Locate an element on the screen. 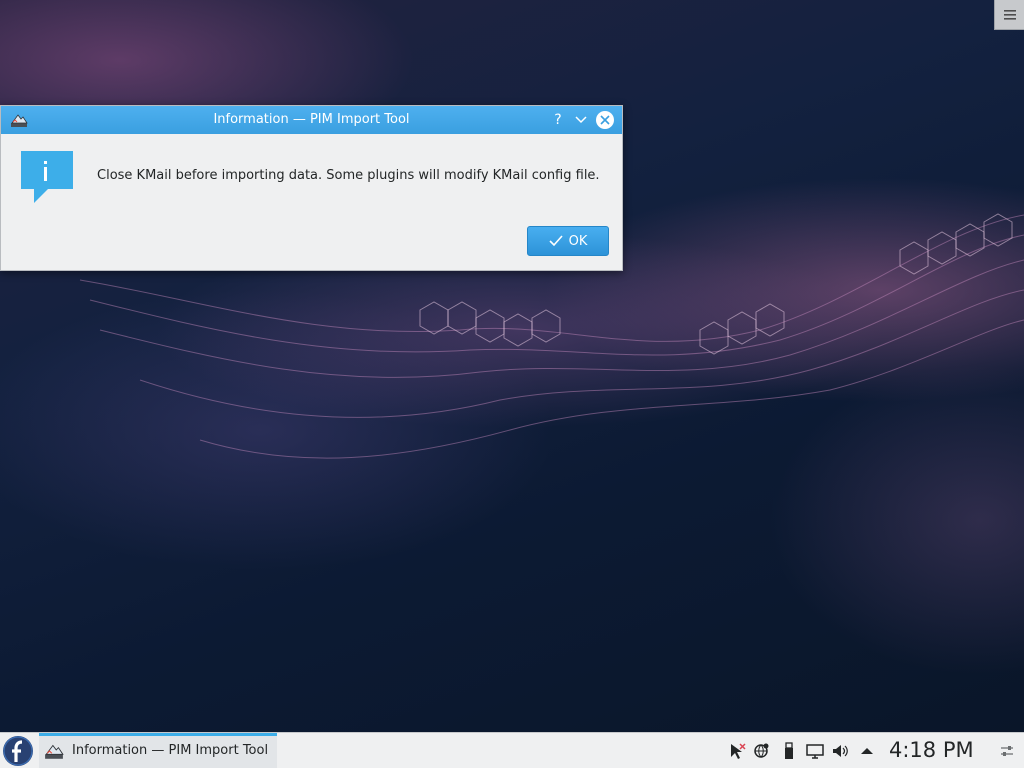 This screenshot has height=768, width=1024. network-icon is located at coordinates (761, 751).